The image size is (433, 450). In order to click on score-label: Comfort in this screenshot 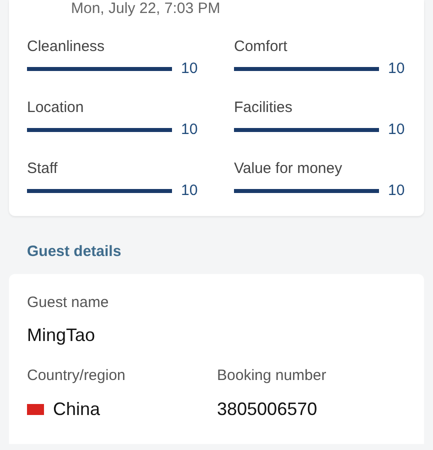, I will do `click(261, 47)`.